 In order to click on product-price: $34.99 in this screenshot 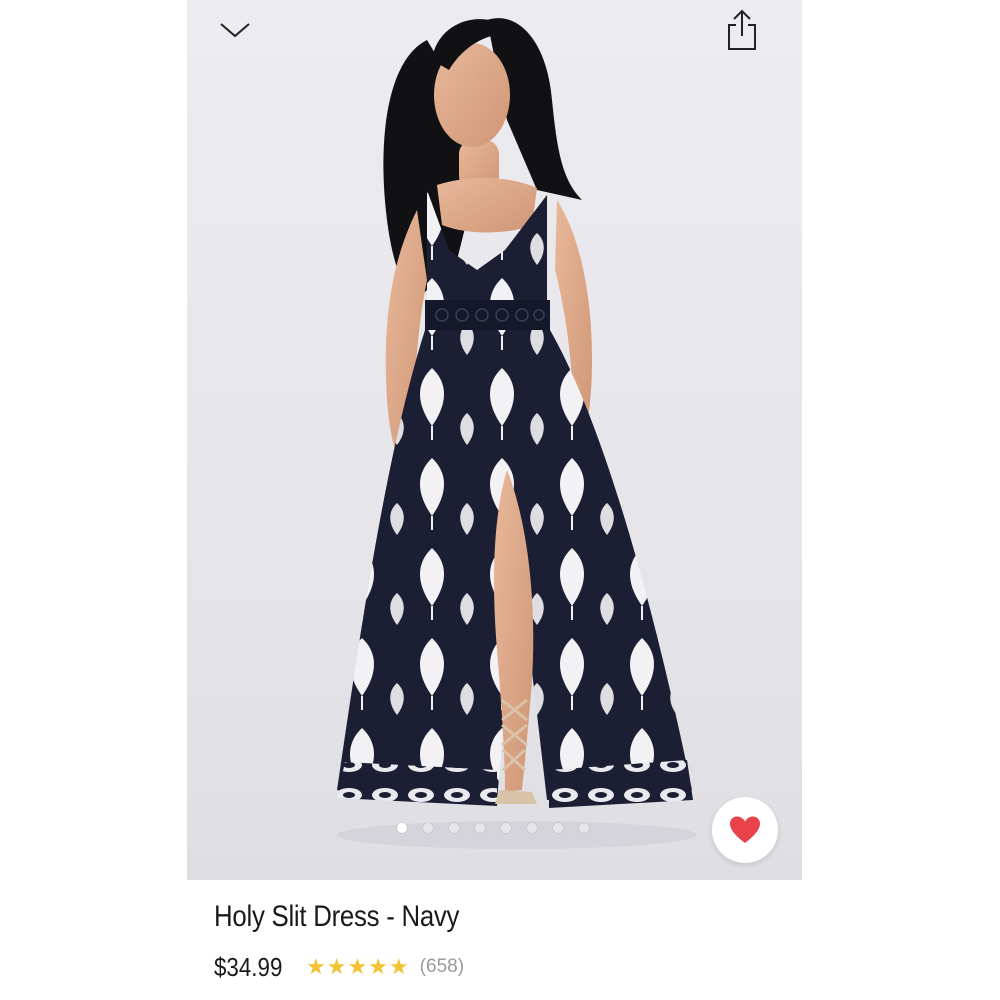, I will do `click(248, 966)`.